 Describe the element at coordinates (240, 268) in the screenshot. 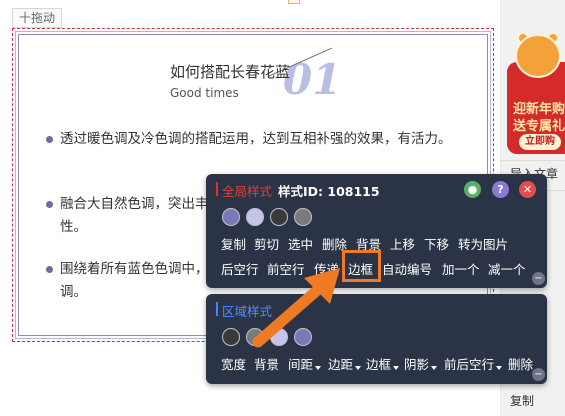

I see `line-after-button: 后空行` at that location.